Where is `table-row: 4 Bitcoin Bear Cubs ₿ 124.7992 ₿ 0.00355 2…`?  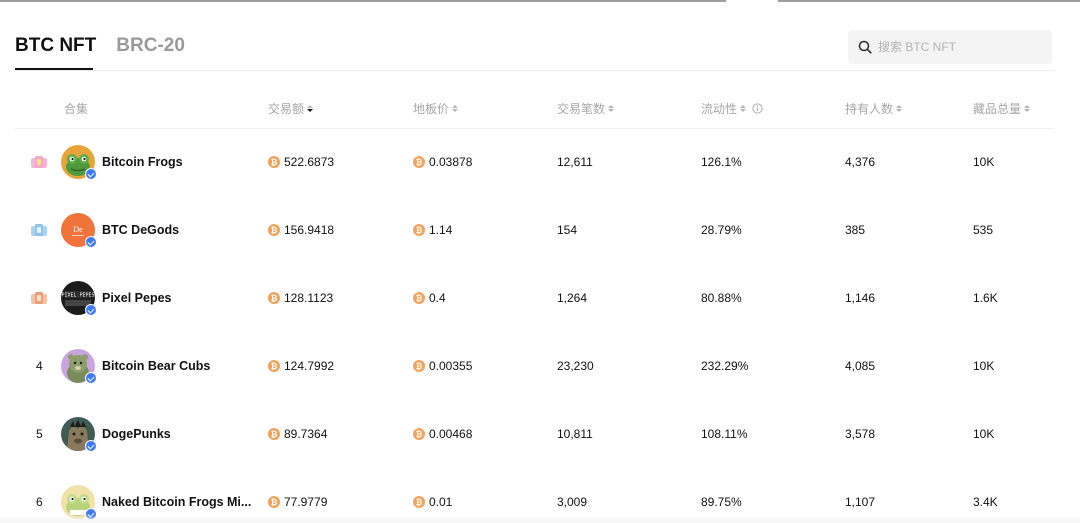
table-row: 4 Bitcoin Bear Cubs ₿ 124.7992 ₿ 0.00355 2… is located at coordinates (540, 366).